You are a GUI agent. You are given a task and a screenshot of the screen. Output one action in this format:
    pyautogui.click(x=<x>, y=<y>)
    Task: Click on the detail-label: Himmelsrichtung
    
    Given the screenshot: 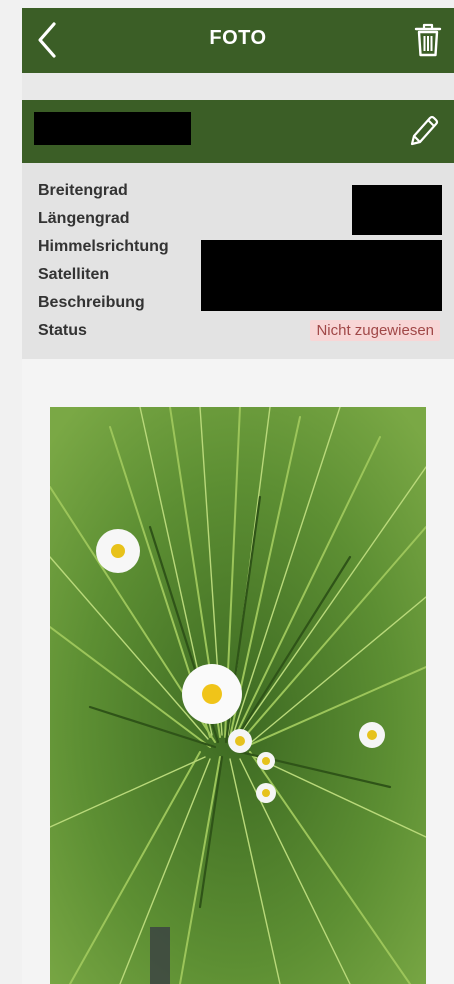 What is the action you would take?
    pyautogui.click(x=103, y=246)
    